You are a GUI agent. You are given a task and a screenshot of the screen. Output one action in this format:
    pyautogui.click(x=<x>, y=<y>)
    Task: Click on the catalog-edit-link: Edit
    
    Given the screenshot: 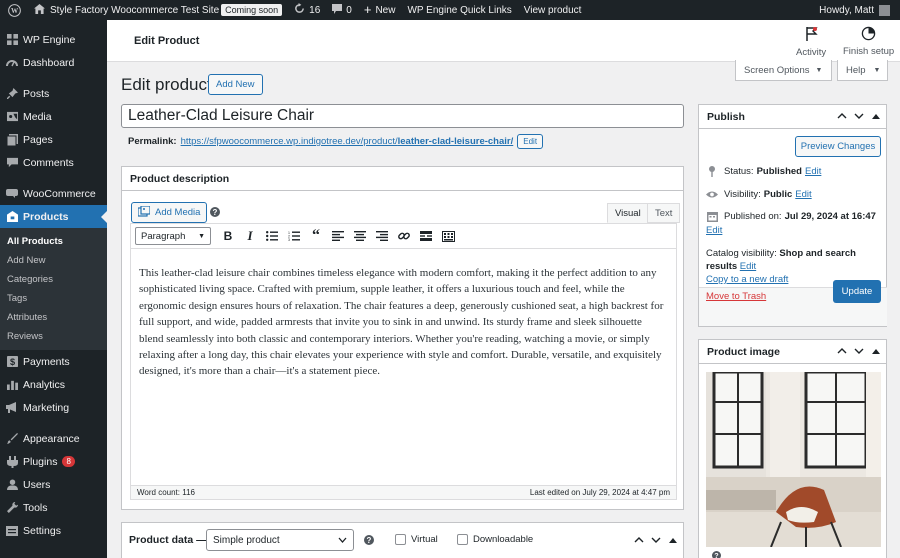 What is the action you would take?
    pyautogui.click(x=748, y=266)
    